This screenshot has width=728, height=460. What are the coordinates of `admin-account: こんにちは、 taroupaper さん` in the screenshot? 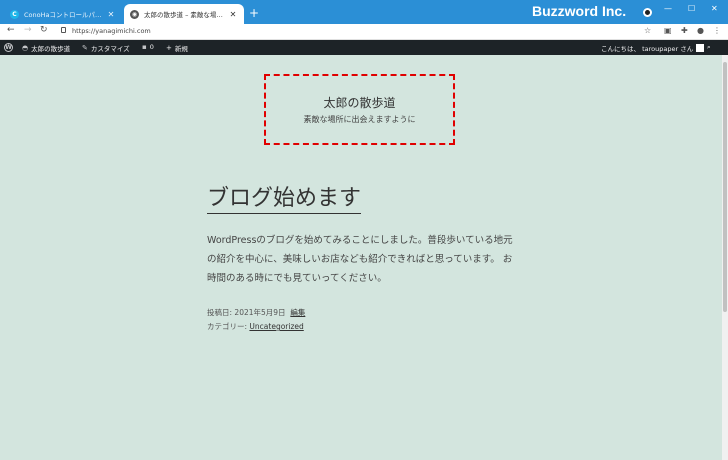 It's located at (653, 48).